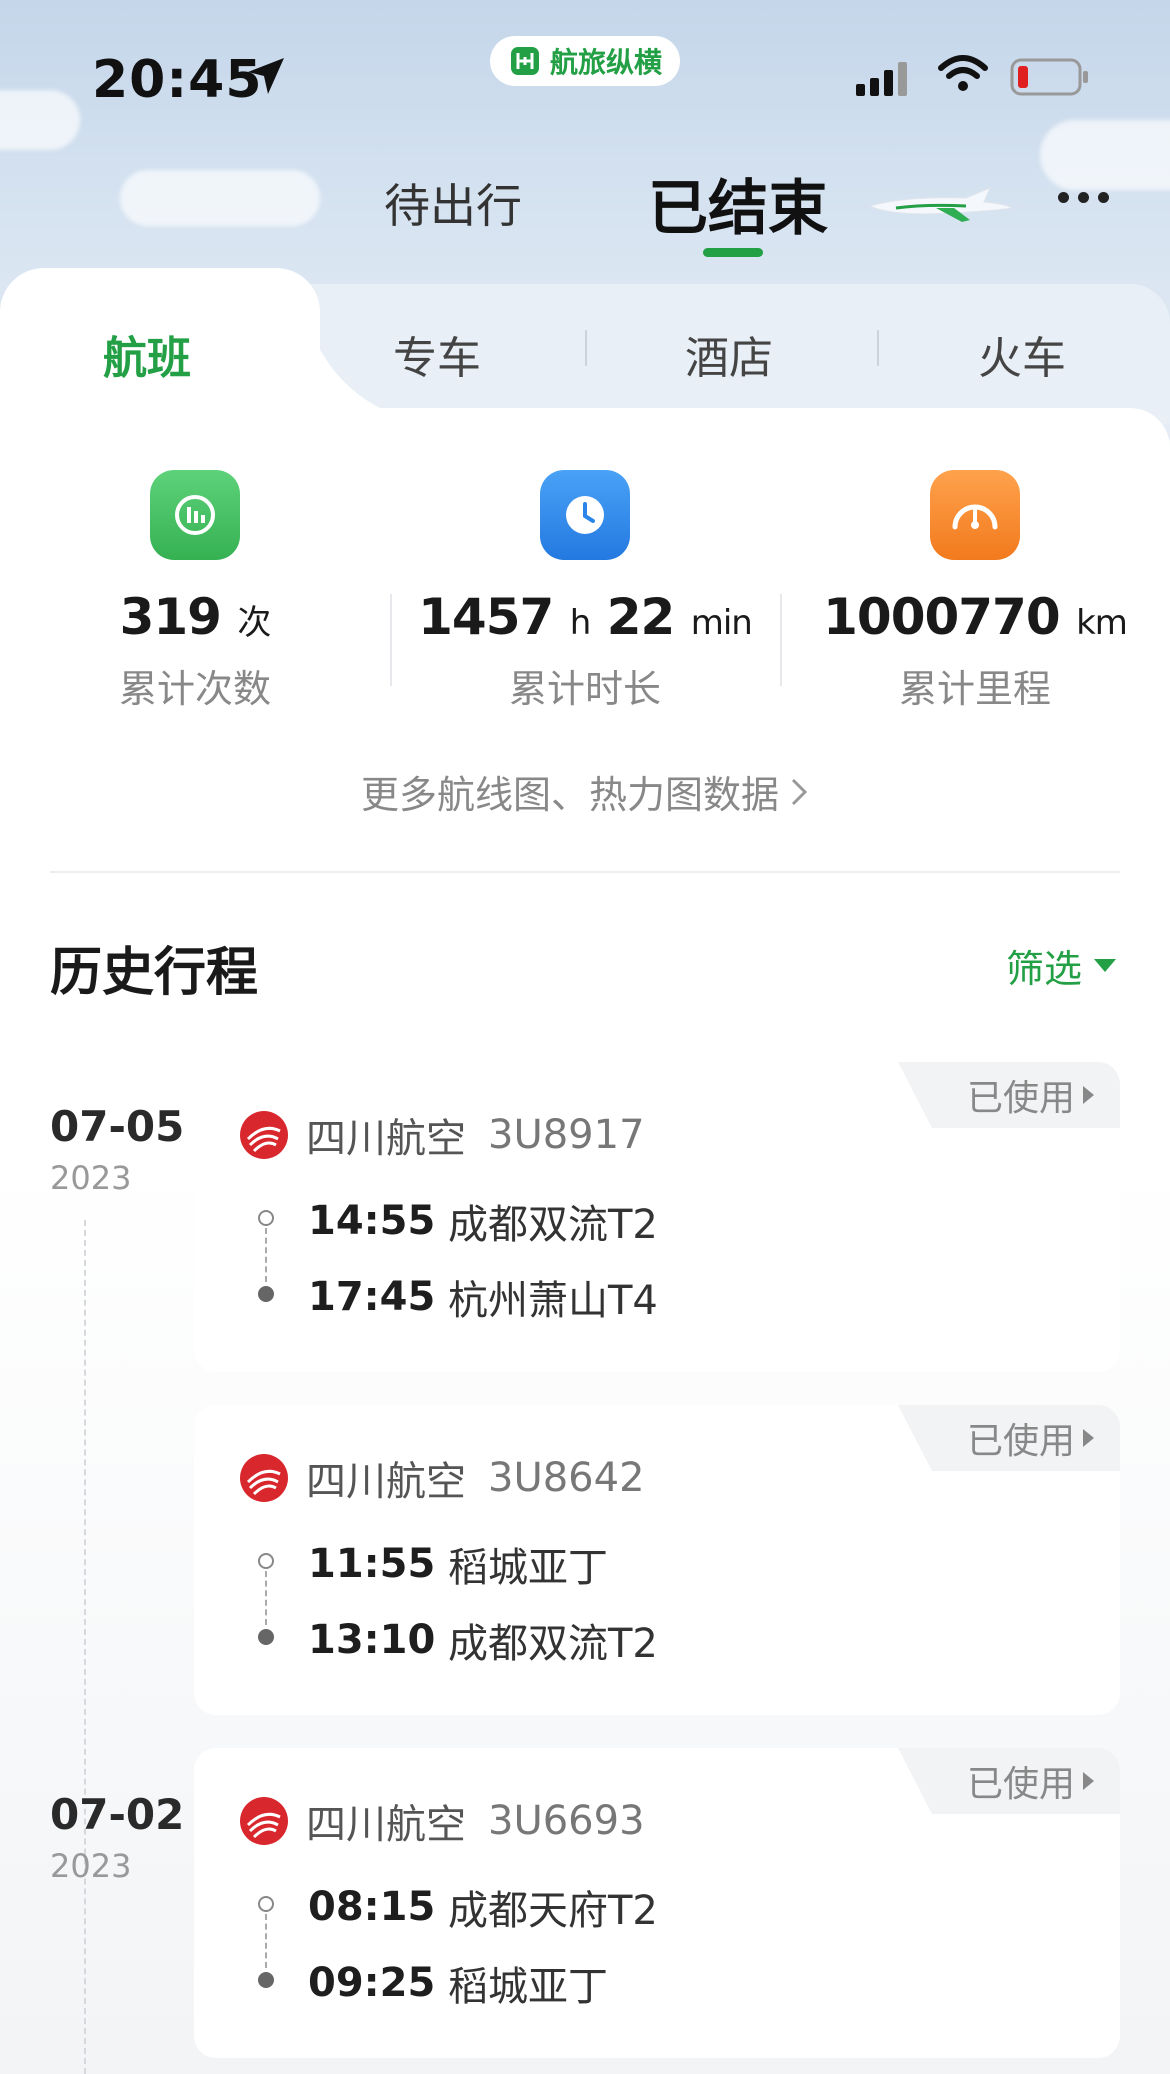 This screenshot has height=2074, width=1170. I want to click on filter-button: 筛选, so click(1061, 965).